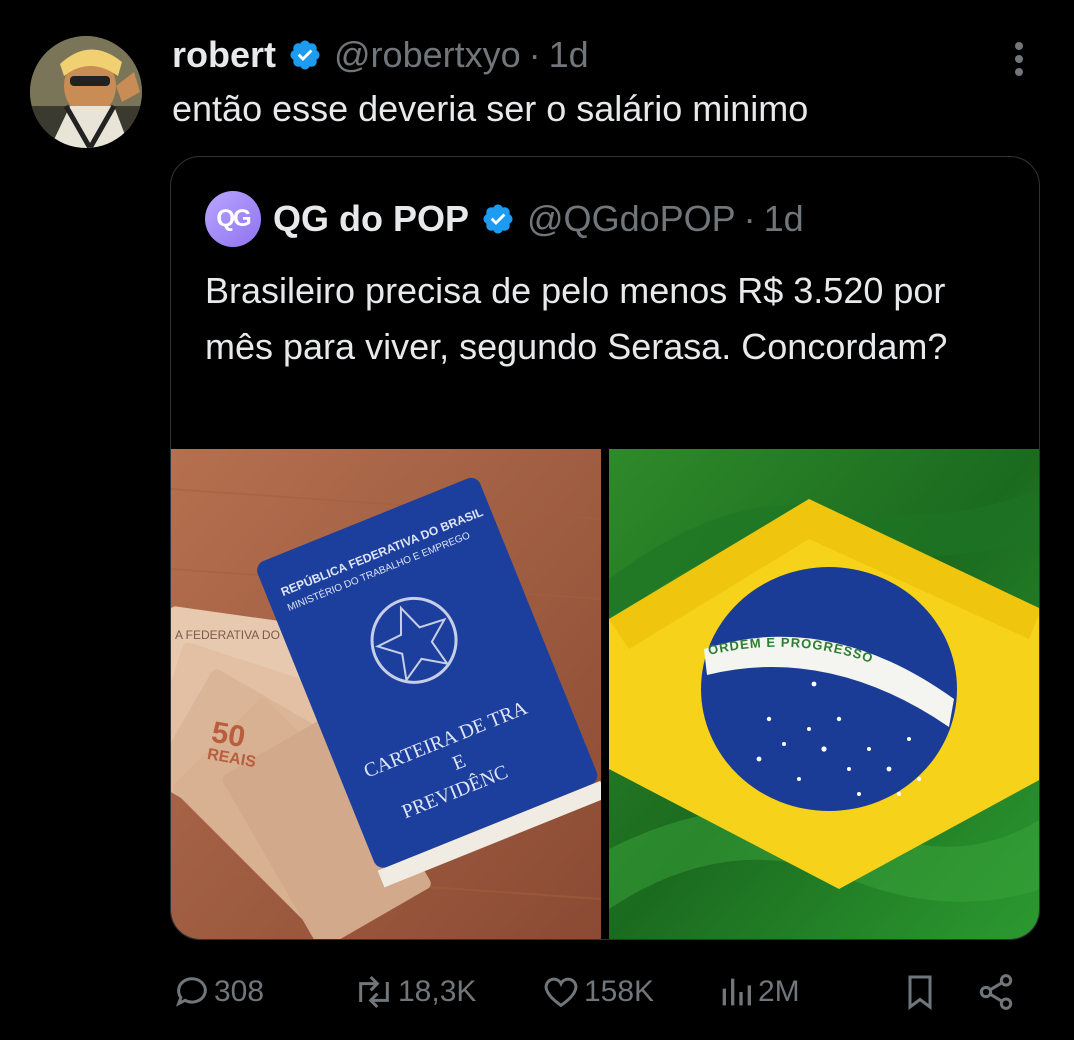  What do you see at coordinates (569, 55) in the screenshot?
I see `post-time: 1d` at bounding box center [569, 55].